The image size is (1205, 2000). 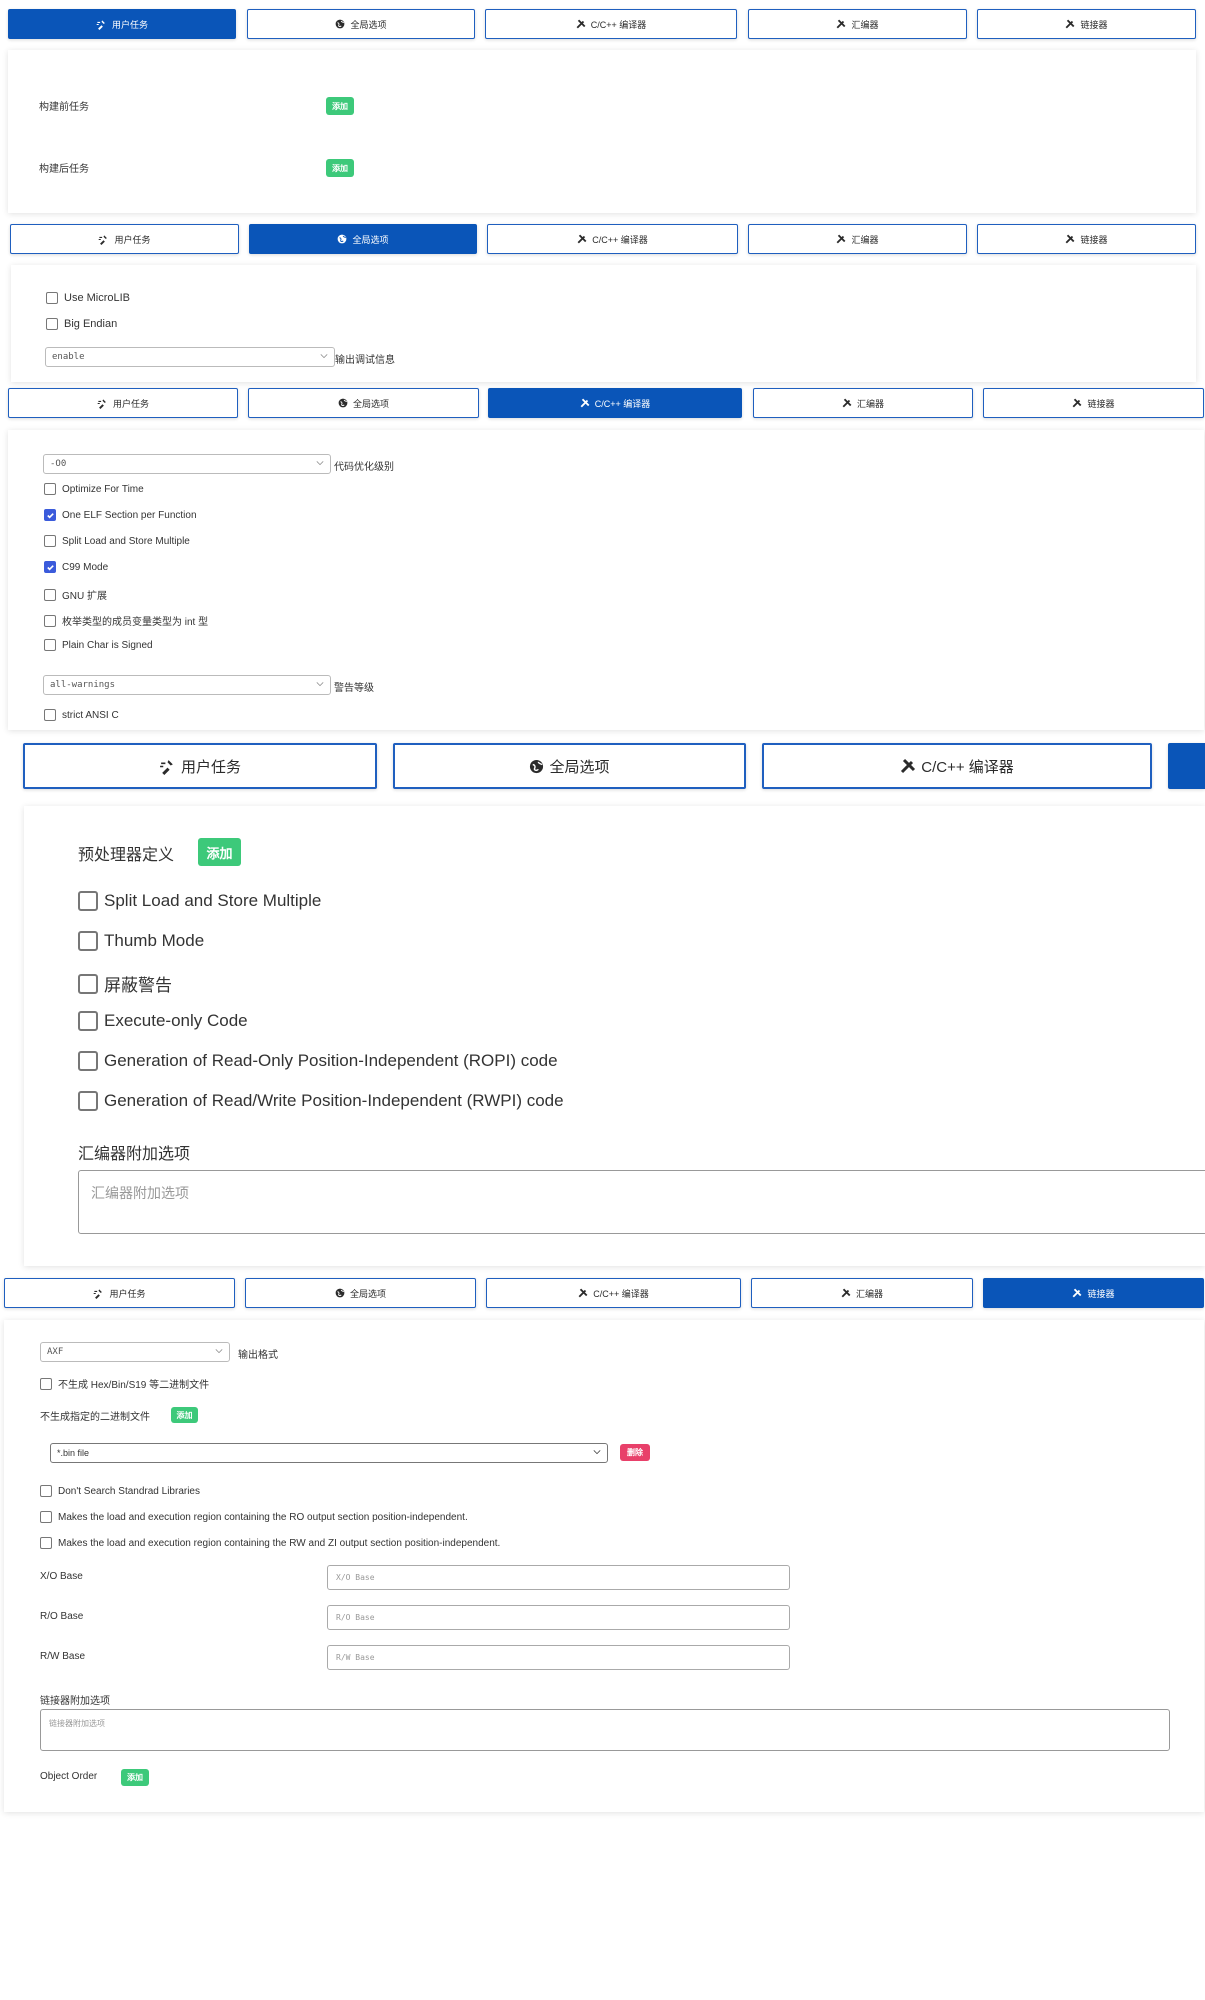 What do you see at coordinates (176, 1020) in the screenshot?
I see `checkbox-label: Execute-only Code` at bounding box center [176, 1020].